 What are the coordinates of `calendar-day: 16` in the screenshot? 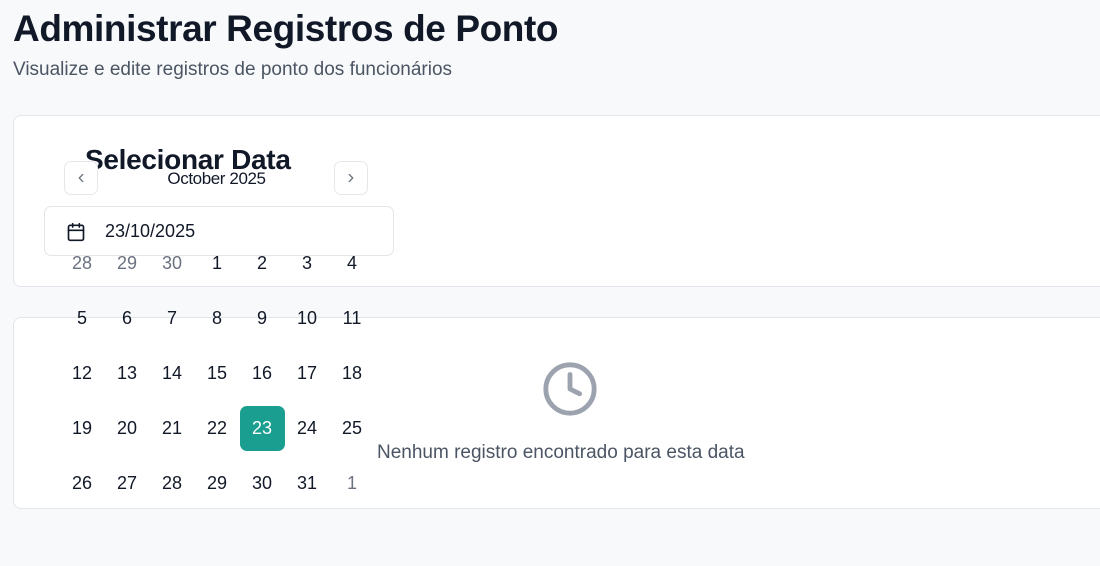 It's located at (262, 373).